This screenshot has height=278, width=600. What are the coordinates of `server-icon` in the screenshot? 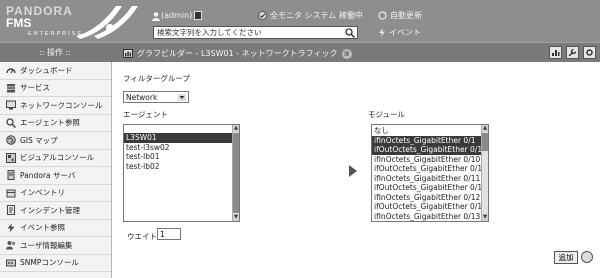 It's located at (11, 175).